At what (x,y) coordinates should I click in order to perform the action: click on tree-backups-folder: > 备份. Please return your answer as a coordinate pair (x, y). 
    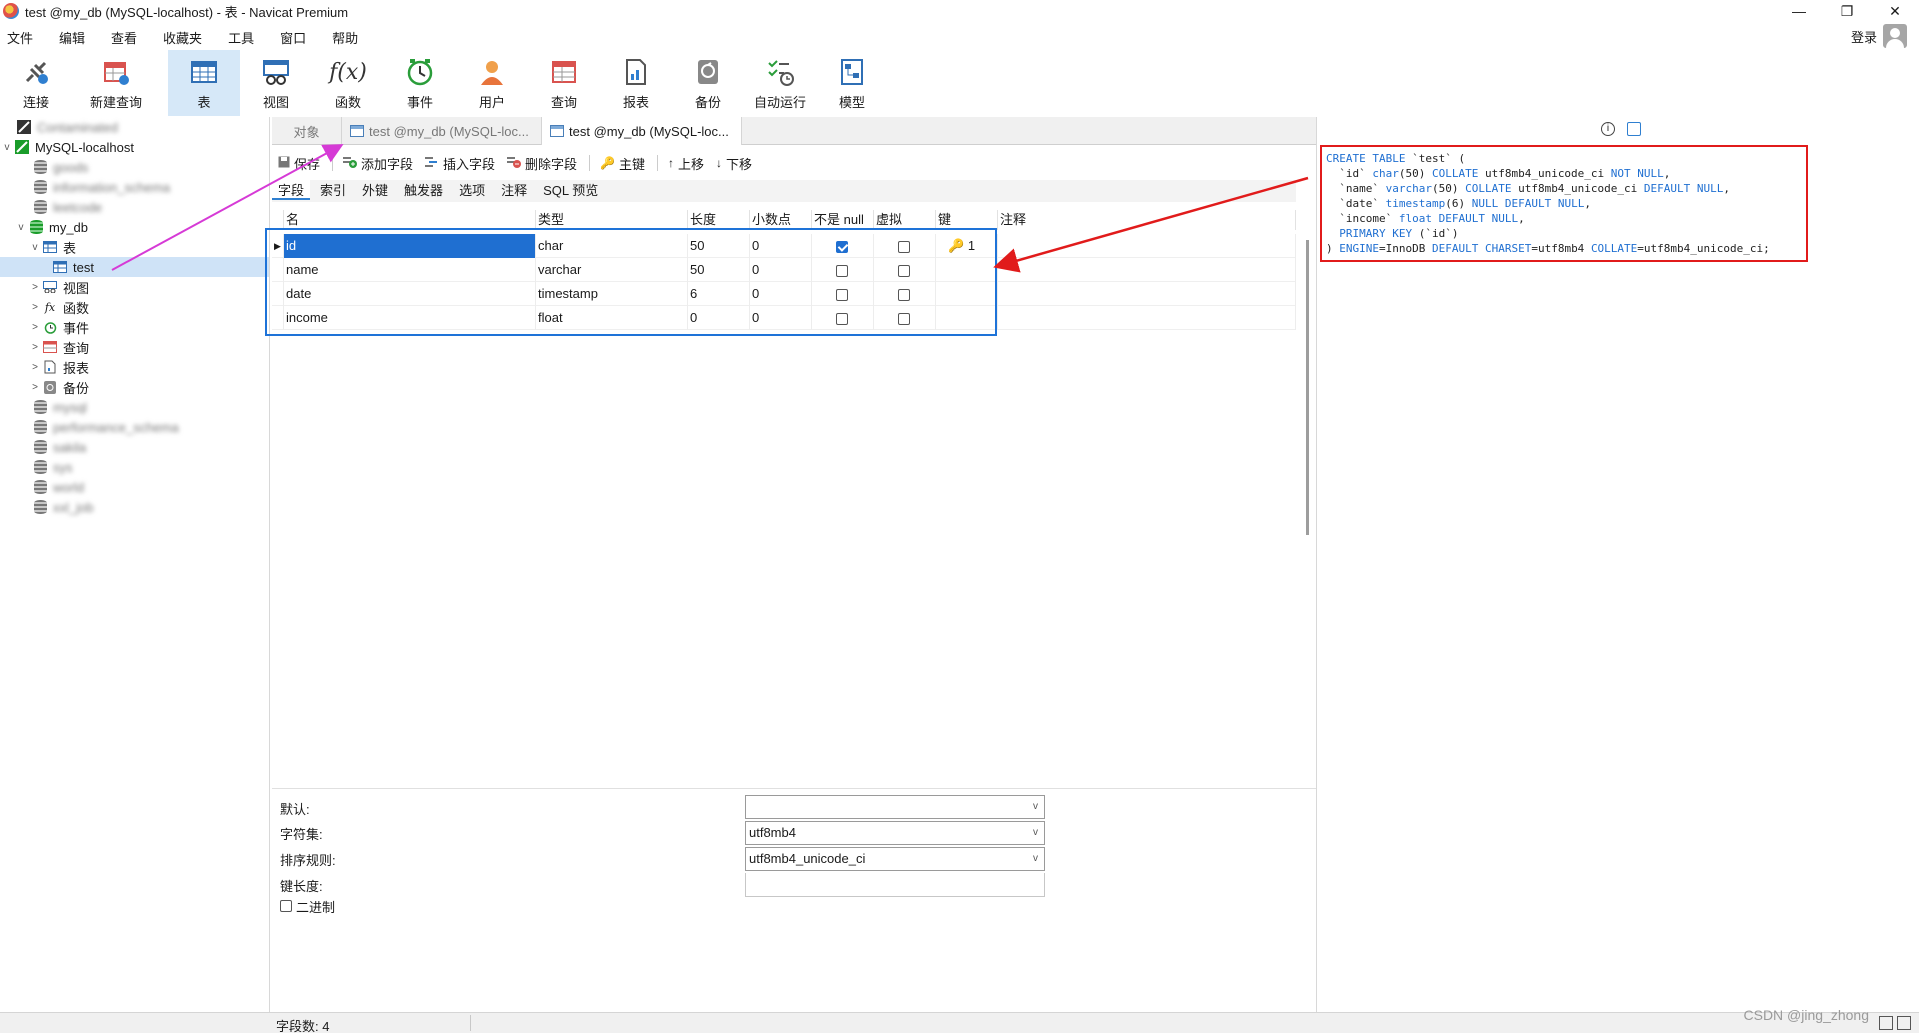
    Looking at the image, I should click on (134, 387).